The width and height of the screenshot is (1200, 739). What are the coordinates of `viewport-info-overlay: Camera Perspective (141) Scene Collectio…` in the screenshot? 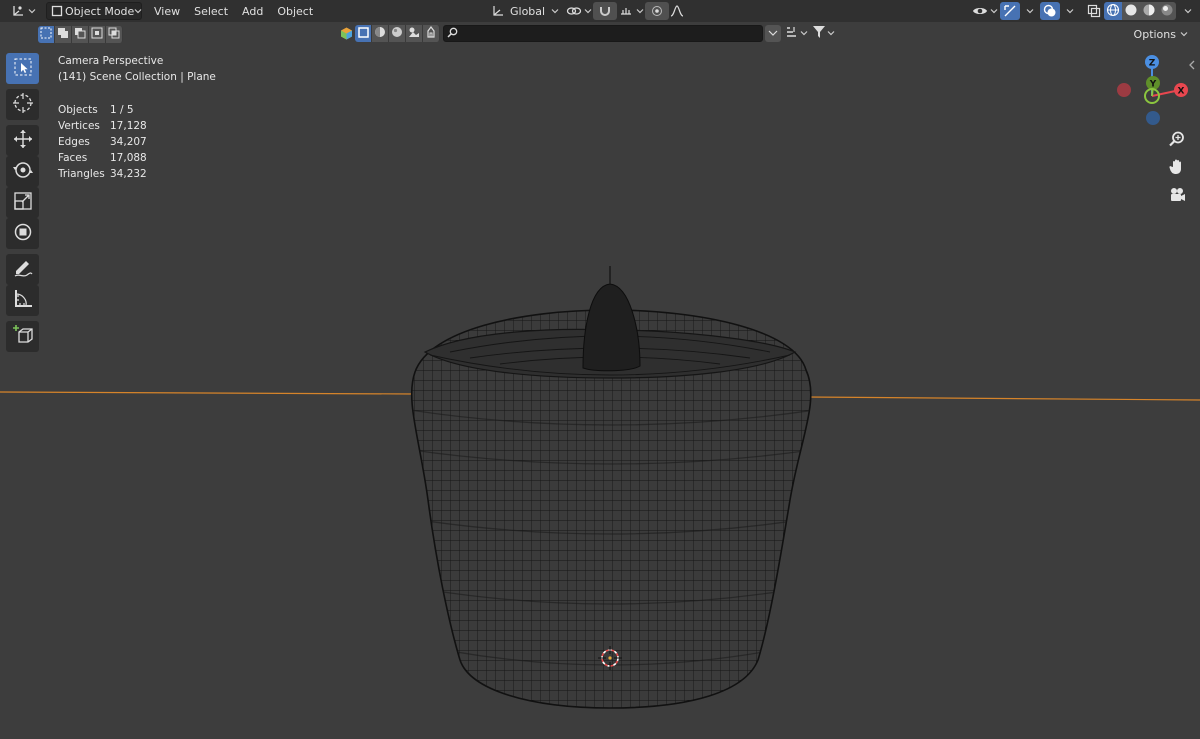 It's located at (137, 117).